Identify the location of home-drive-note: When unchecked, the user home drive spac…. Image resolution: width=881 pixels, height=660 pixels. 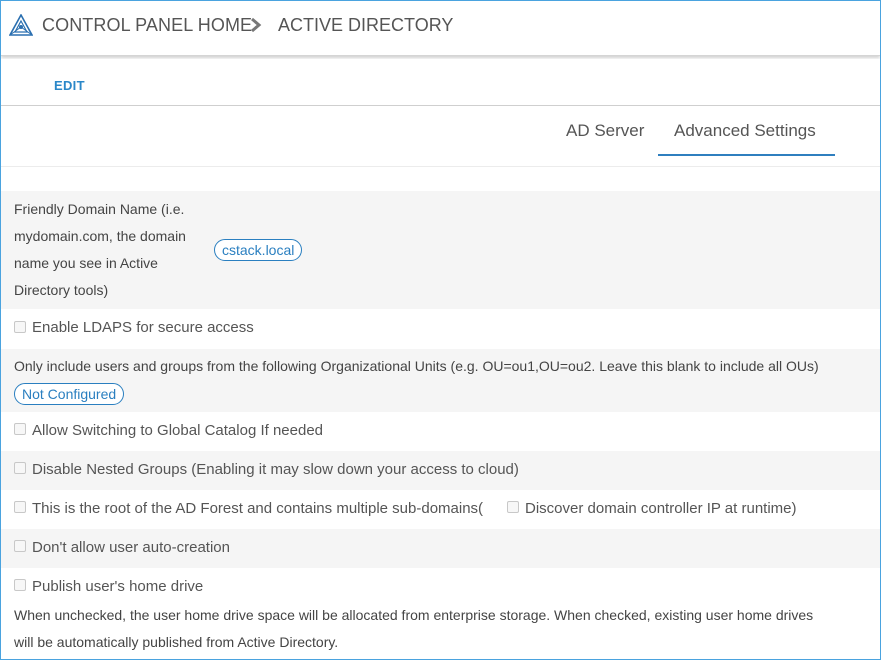
(414, 628).